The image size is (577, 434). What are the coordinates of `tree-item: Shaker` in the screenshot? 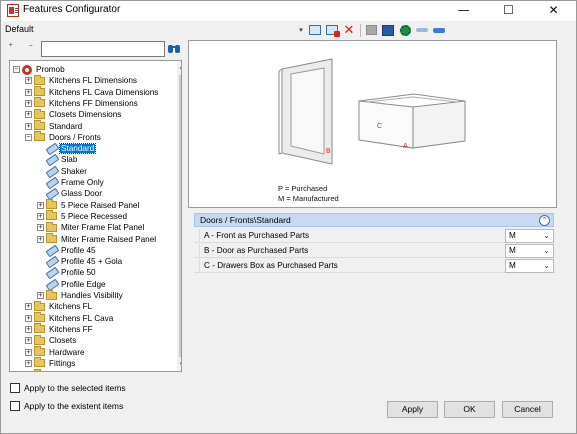 It's located at (67, 171).